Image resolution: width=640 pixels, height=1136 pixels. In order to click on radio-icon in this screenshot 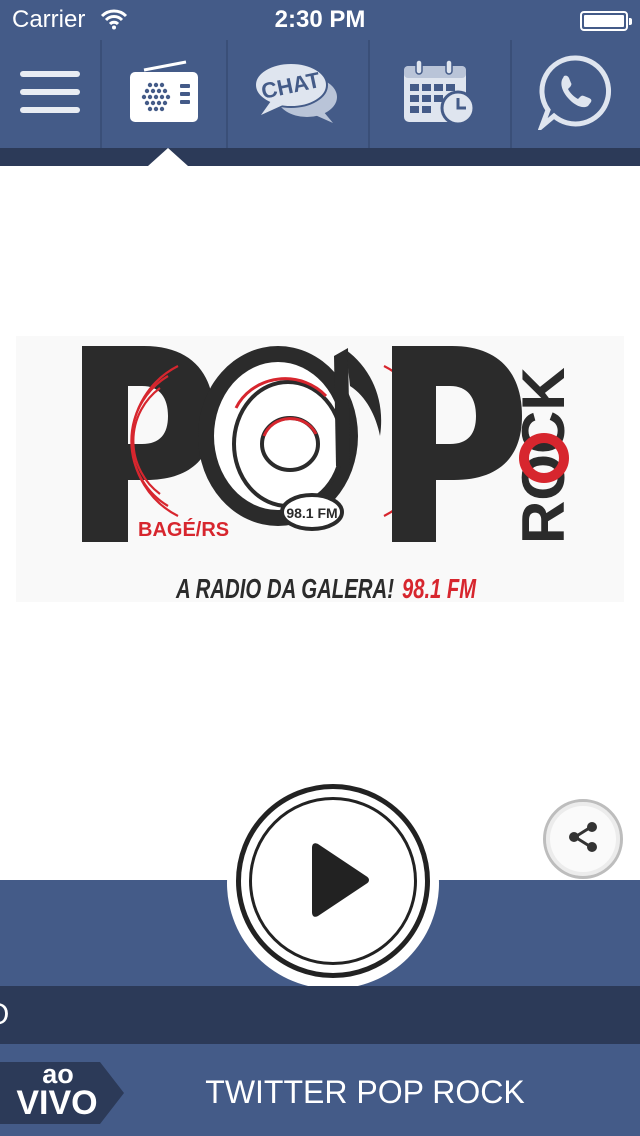, I will do `click(164, 94)`.